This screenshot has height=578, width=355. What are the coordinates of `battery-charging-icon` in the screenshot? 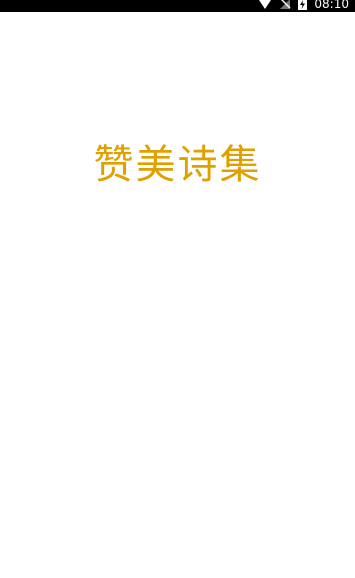 It's located at (303, 5).